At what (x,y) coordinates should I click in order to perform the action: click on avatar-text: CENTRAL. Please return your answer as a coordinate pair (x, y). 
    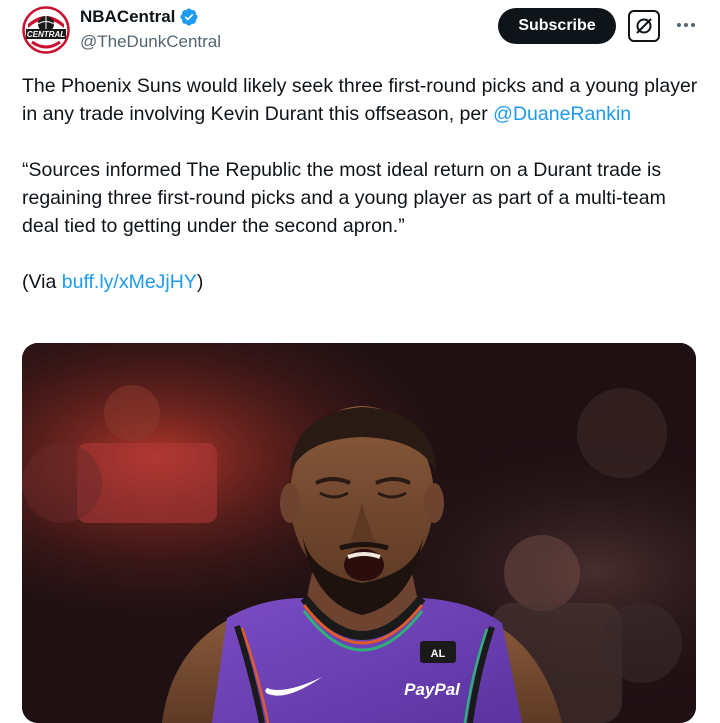
    Looking at the image, I should click on (46, 34).